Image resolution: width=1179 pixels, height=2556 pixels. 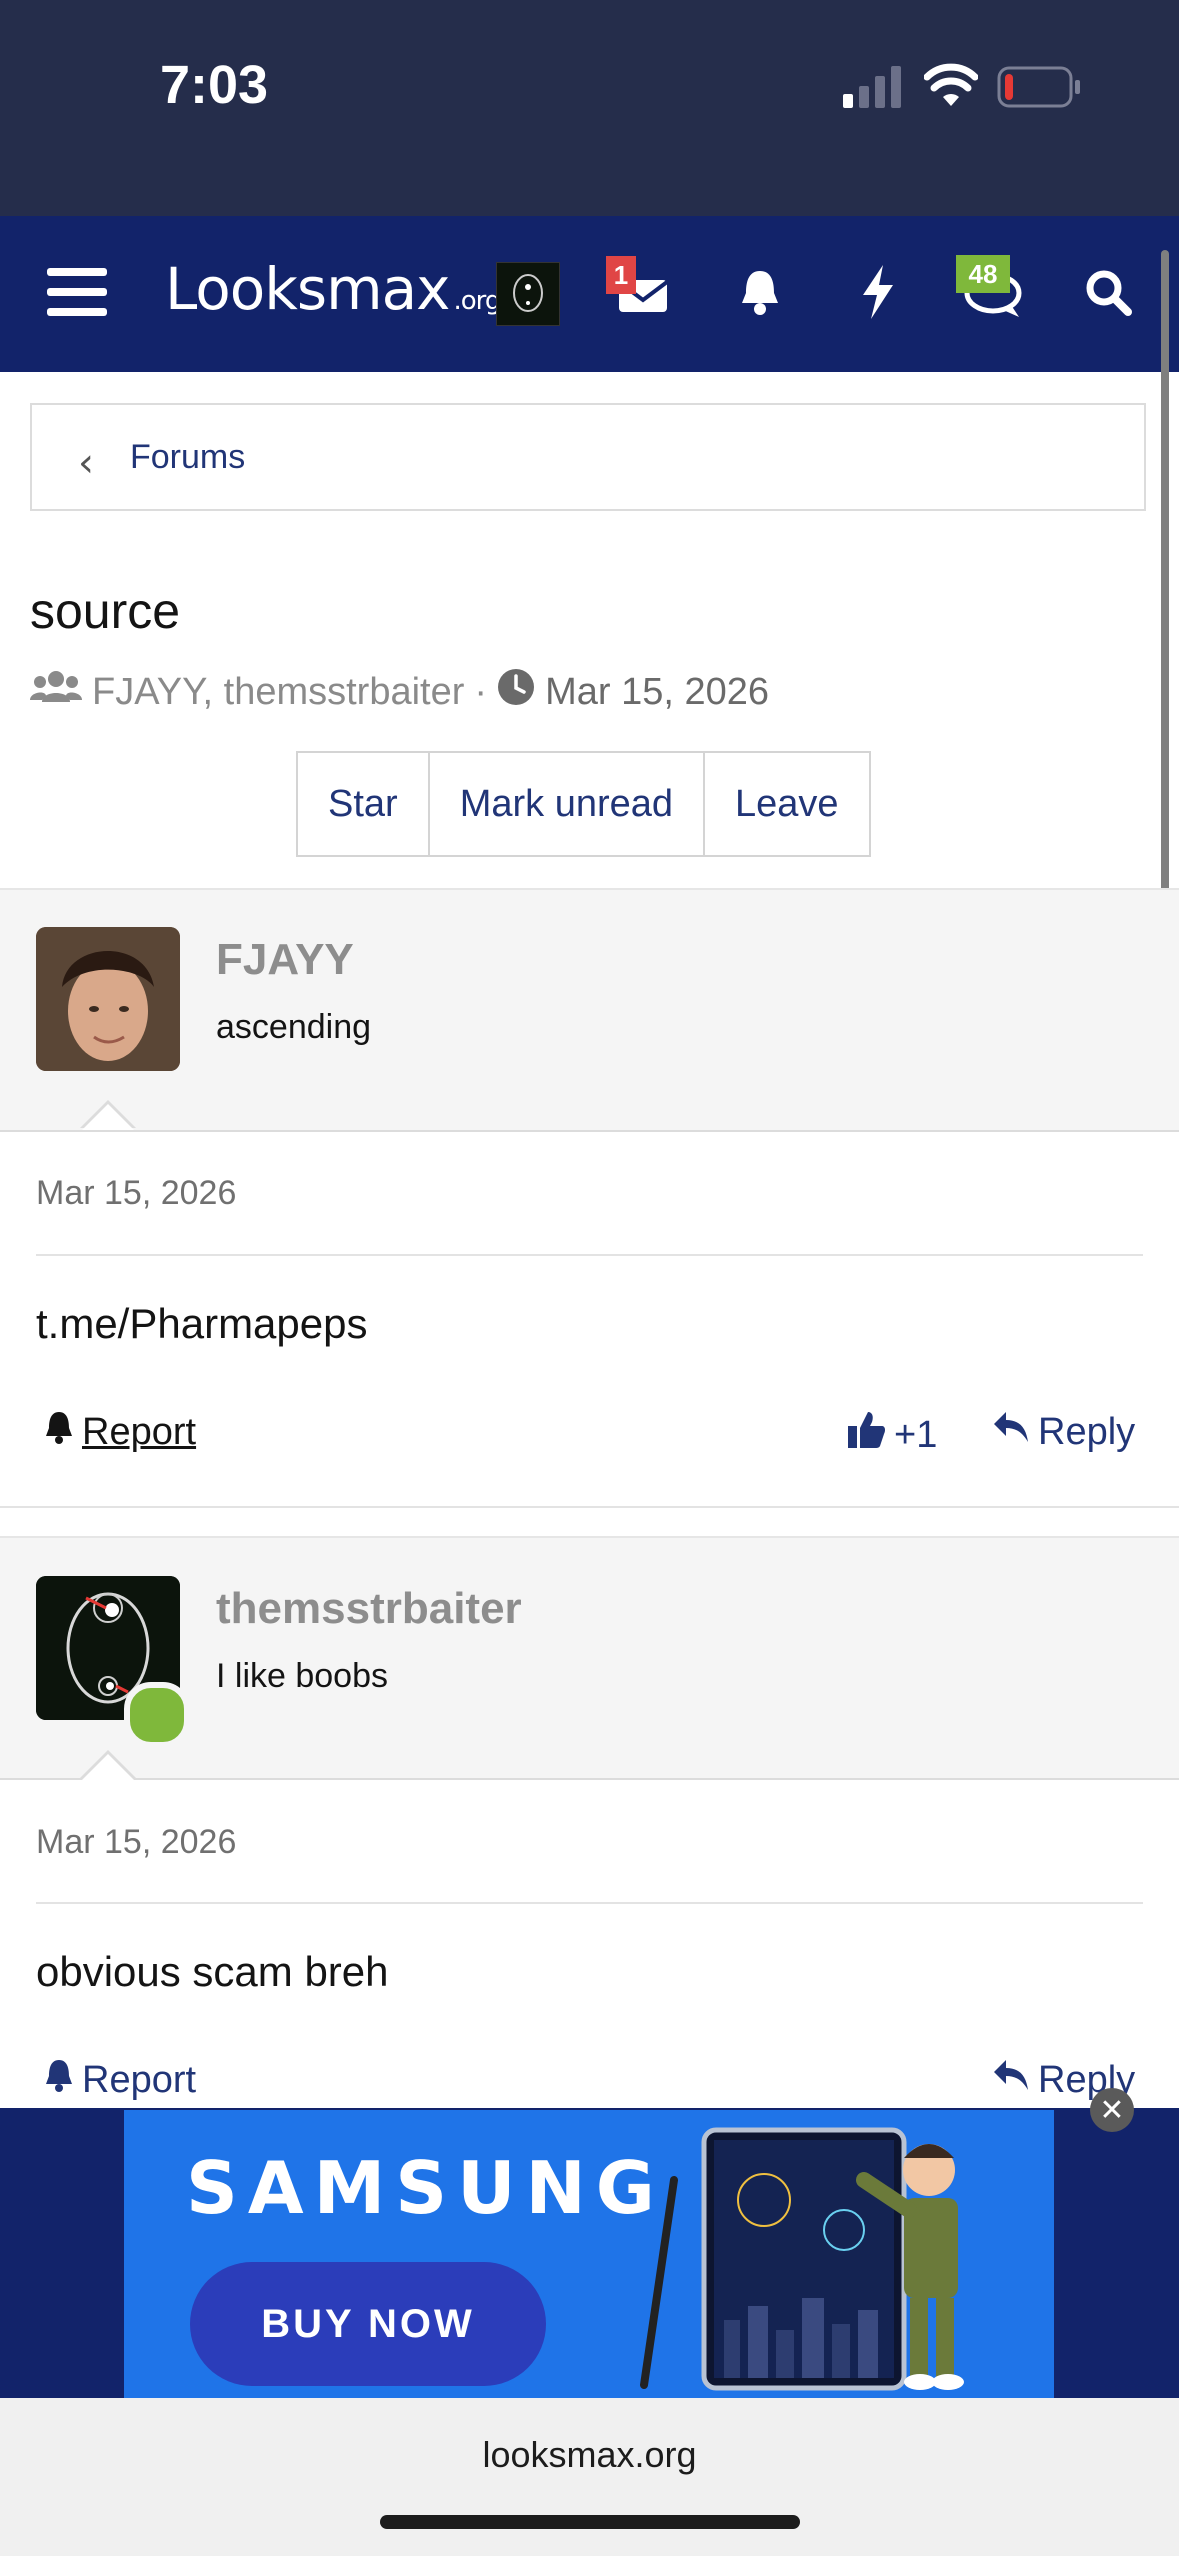 I want to click on message-user-title: ascending, so click(x=294, y=1027).